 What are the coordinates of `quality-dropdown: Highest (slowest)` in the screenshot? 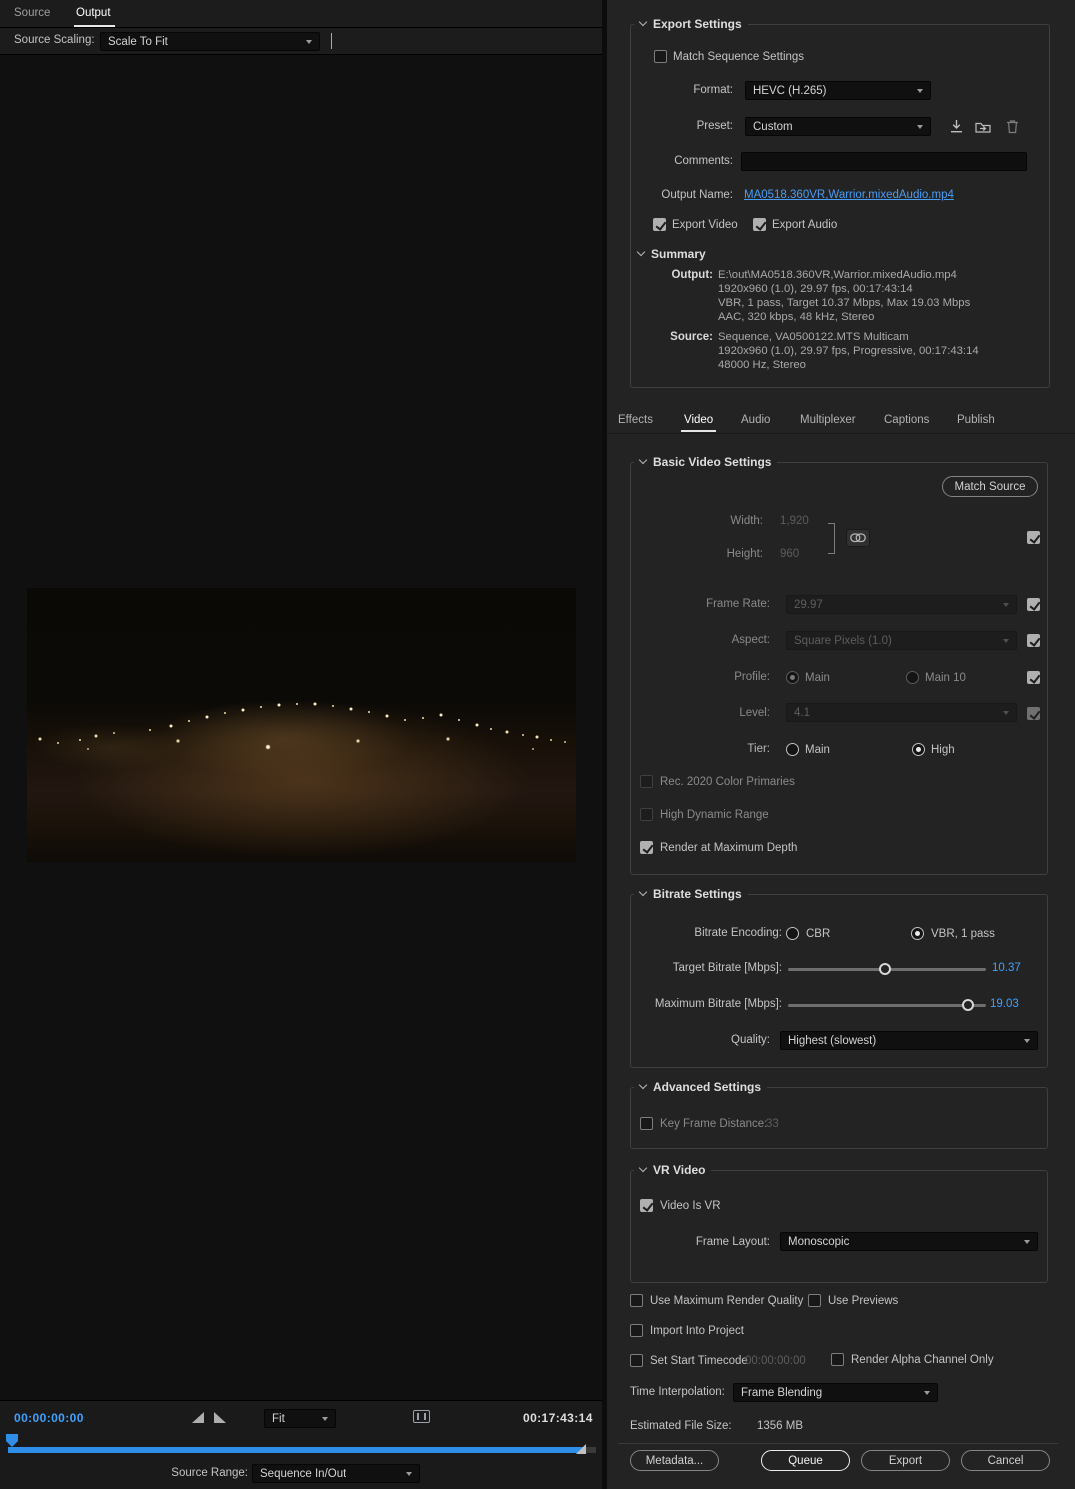 It's located at (909, 1040).